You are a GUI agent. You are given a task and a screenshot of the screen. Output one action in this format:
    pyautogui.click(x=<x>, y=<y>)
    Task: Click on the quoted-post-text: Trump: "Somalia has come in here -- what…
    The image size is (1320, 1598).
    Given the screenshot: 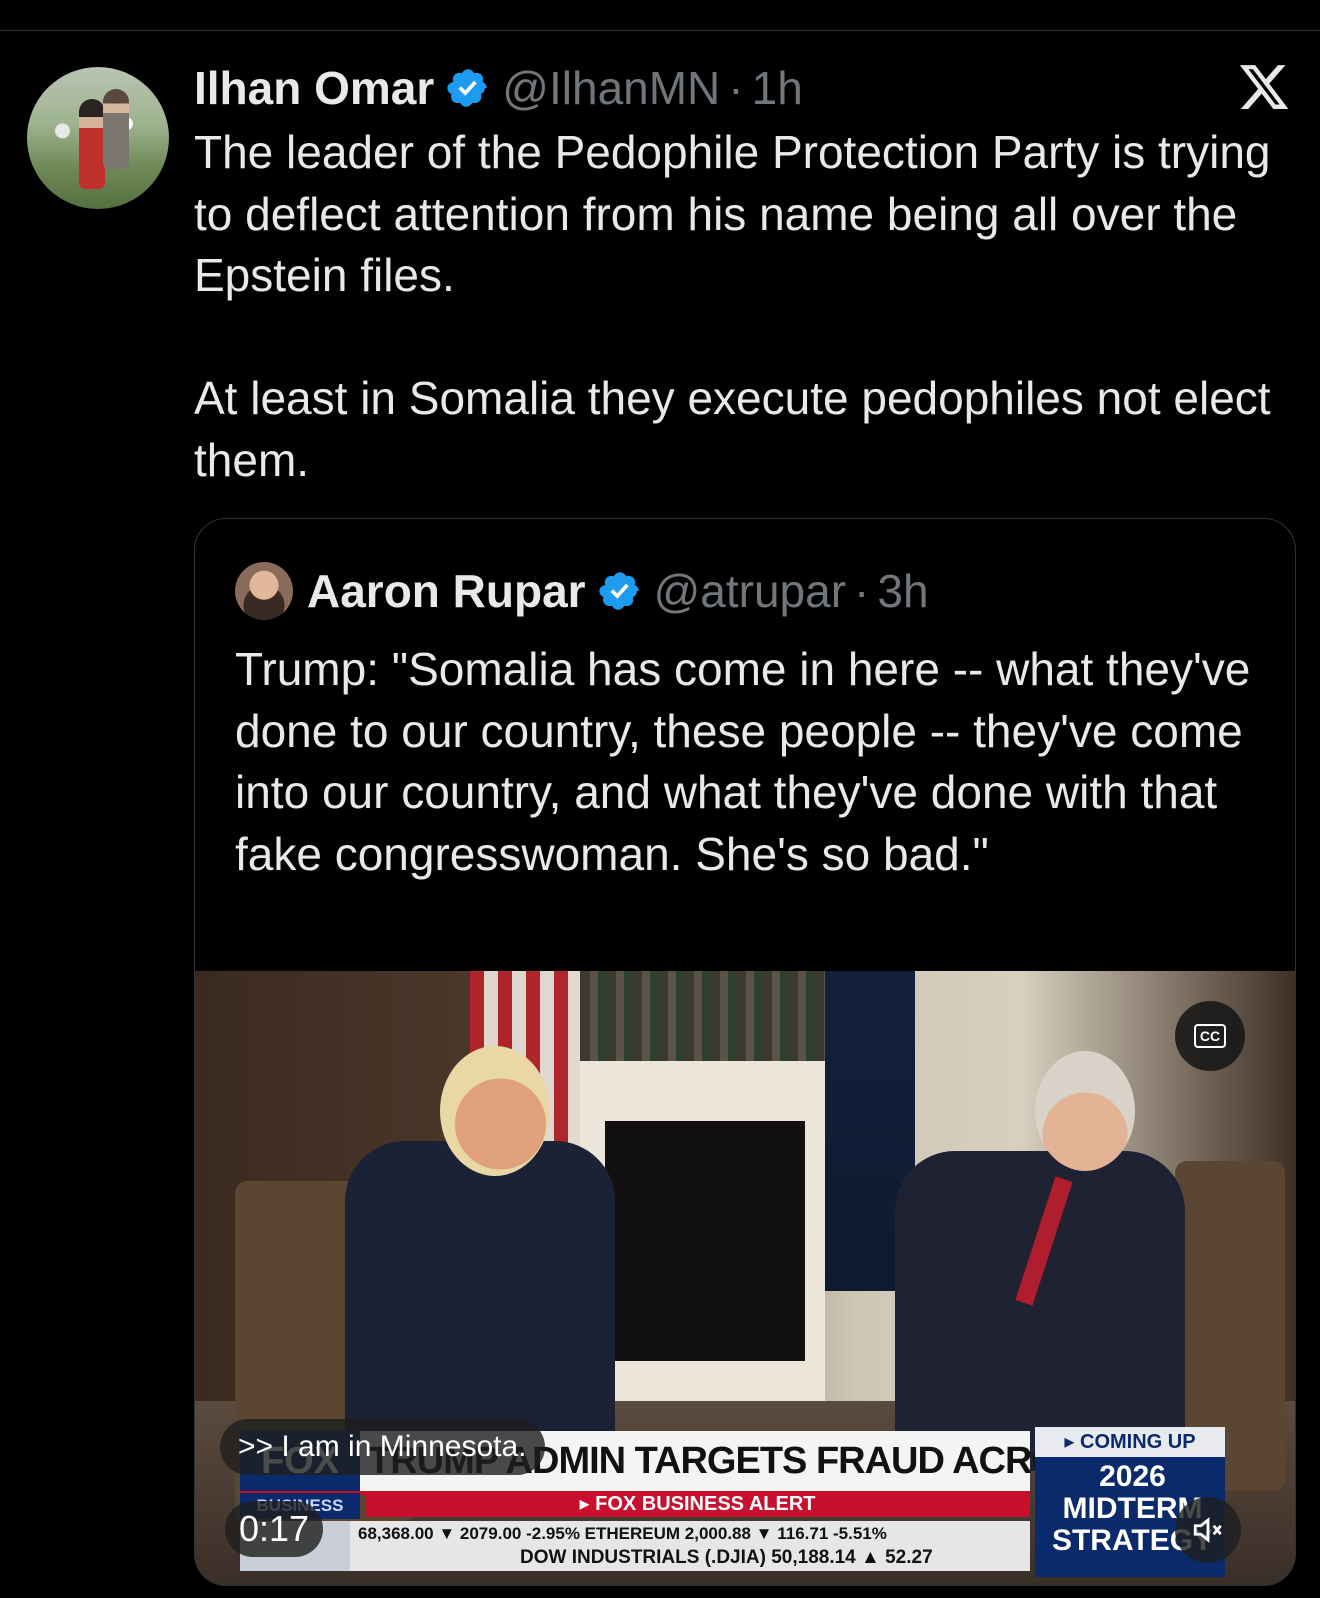 What is the action you would take?
    pyautogui.click(x=743, y=761)
    